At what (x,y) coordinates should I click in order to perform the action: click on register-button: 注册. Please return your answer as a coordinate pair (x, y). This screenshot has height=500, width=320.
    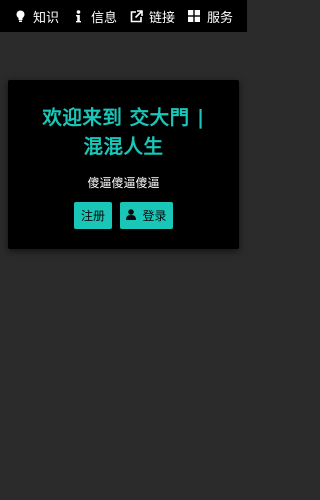
    Looking at the image, I should click on (93, 215).